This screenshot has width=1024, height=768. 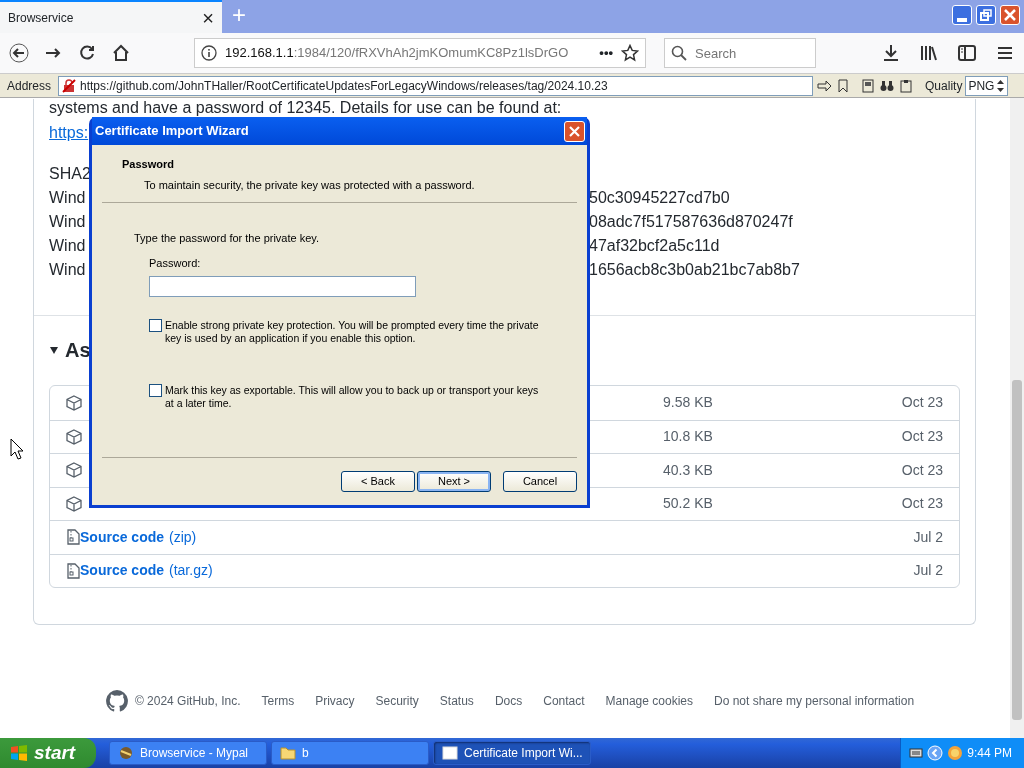 I want to click on footer-link: Status, so click(x=456, y=701).